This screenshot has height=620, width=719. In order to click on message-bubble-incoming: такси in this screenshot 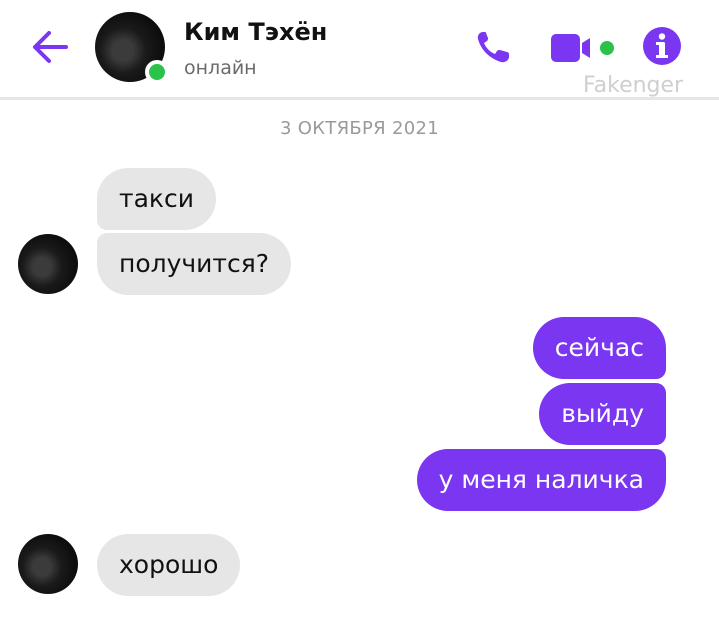, I will do `click(156, 199)`.